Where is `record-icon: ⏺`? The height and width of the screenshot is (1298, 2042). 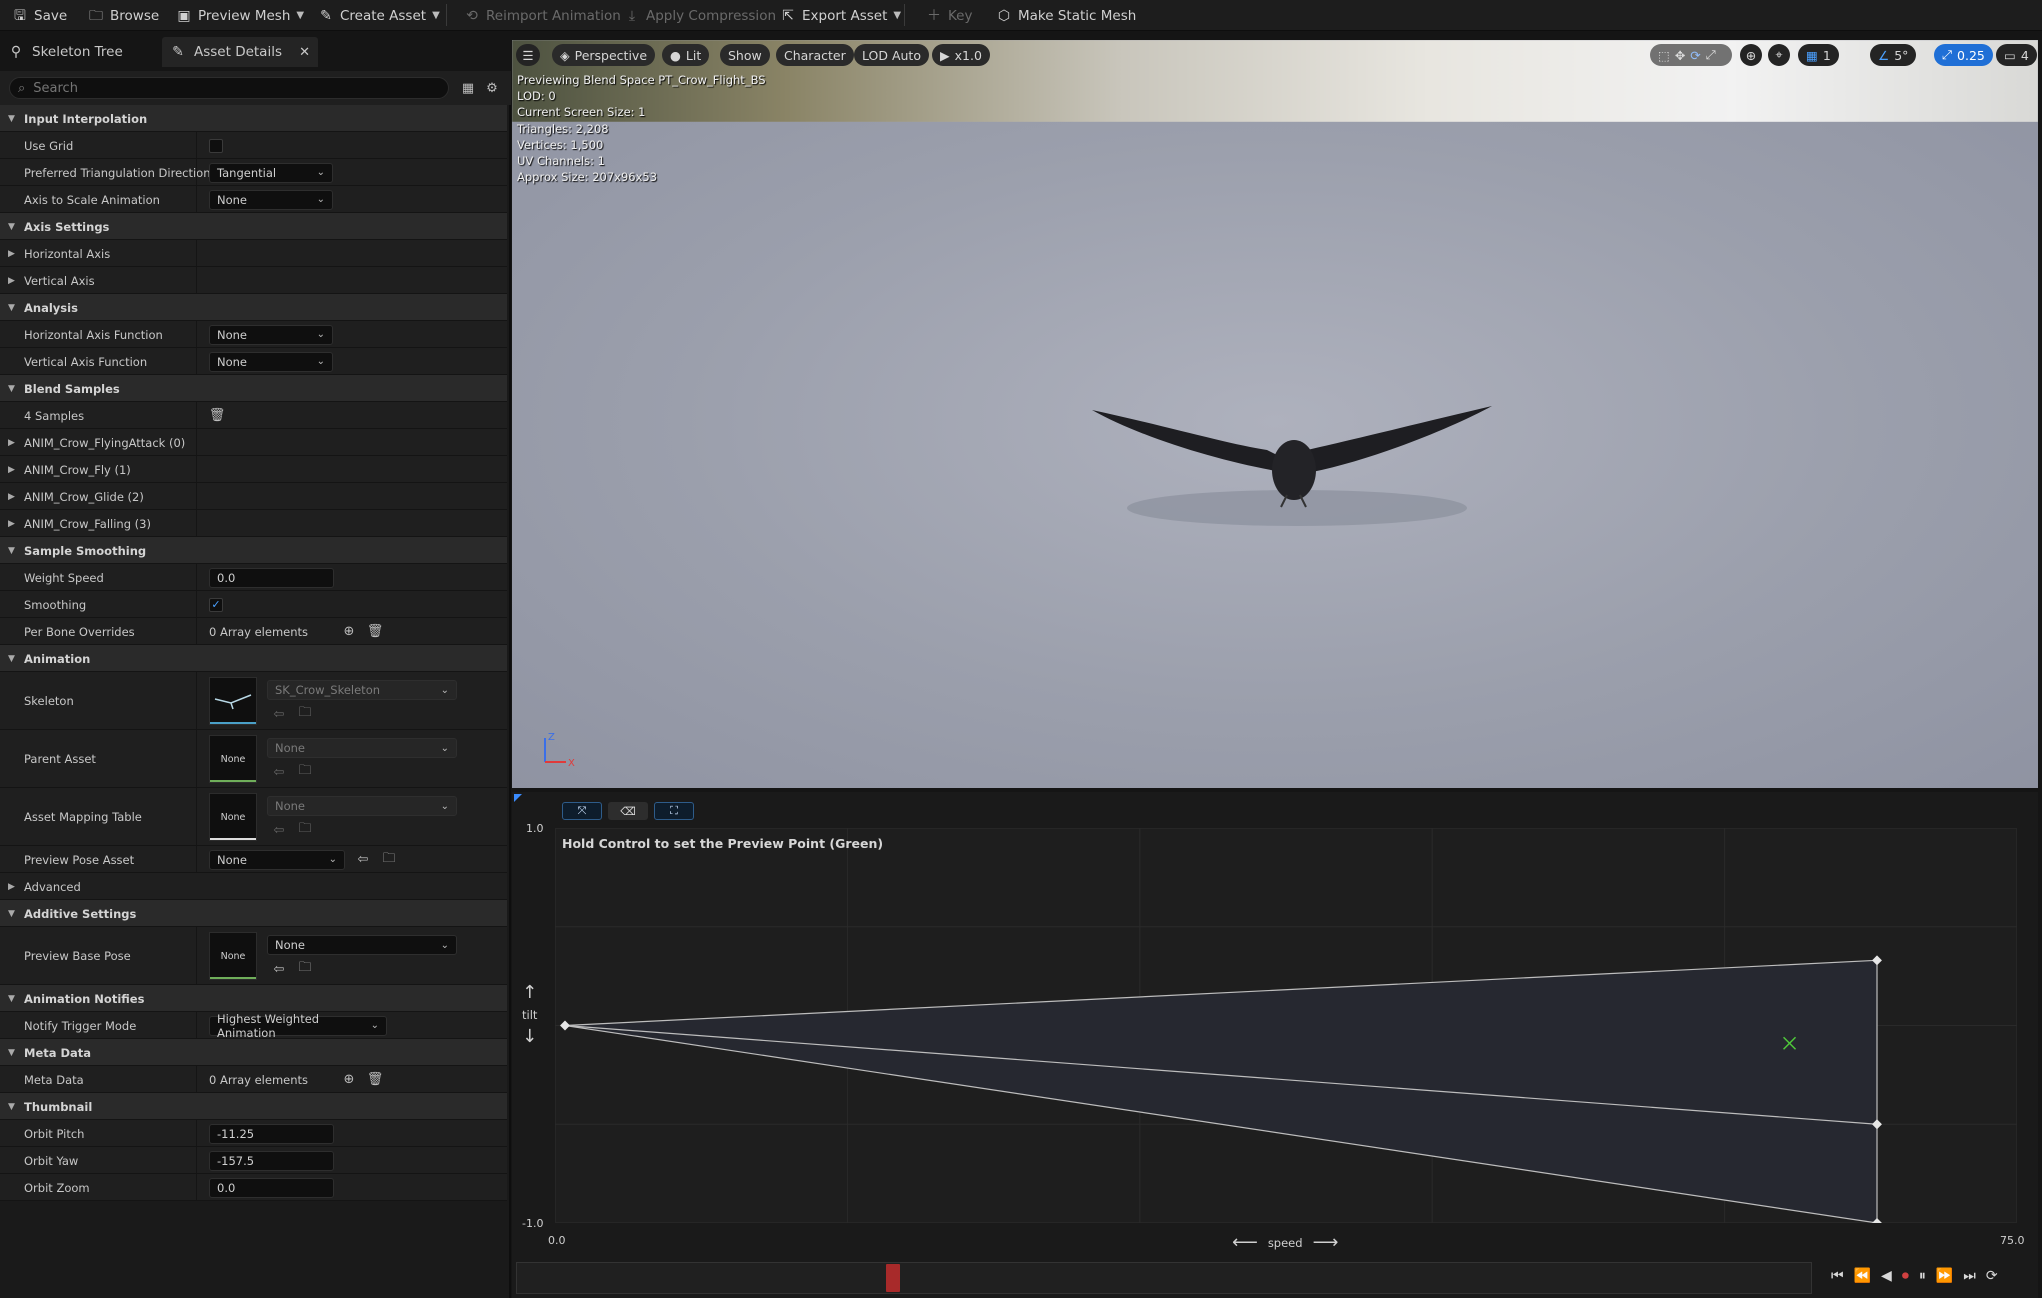 record-icon: ⏺ is located at coordinates (1905, 1276).